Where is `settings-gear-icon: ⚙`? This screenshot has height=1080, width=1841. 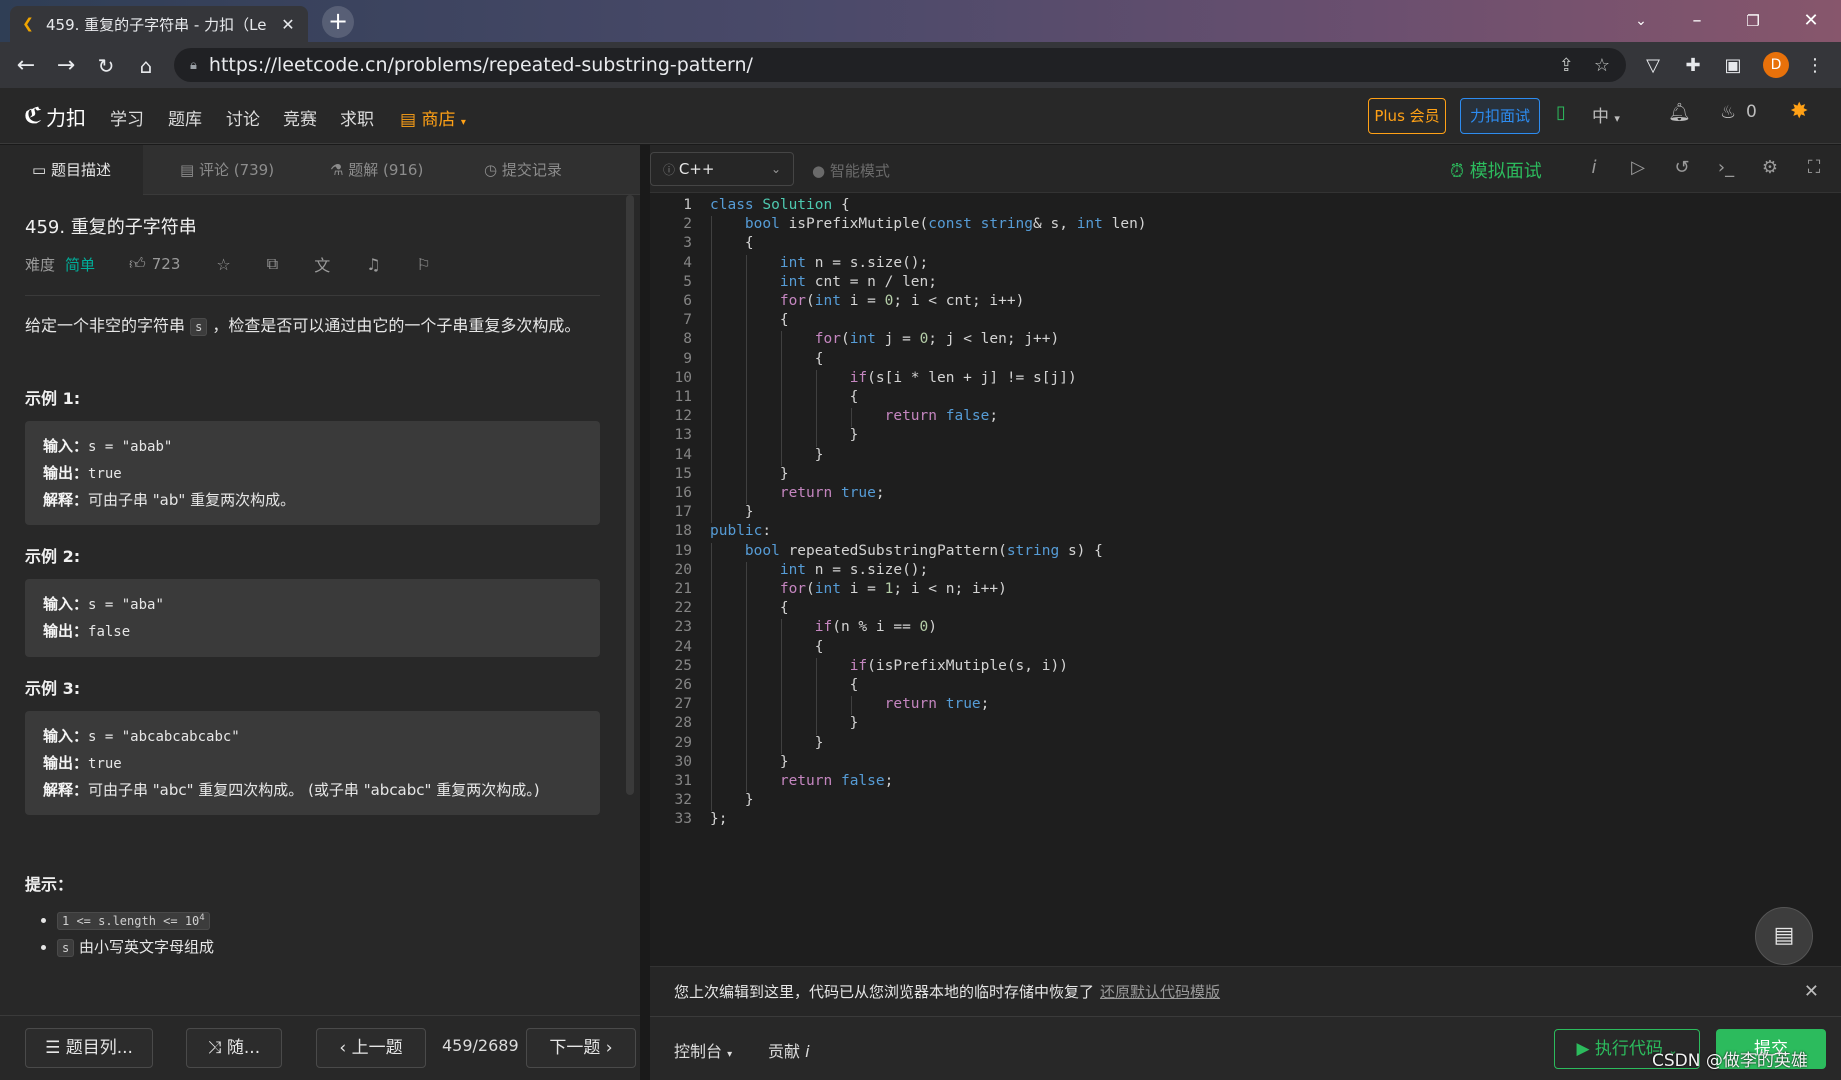 settings-gear-icon: ⚙ is located at coordinates (1770, 167).